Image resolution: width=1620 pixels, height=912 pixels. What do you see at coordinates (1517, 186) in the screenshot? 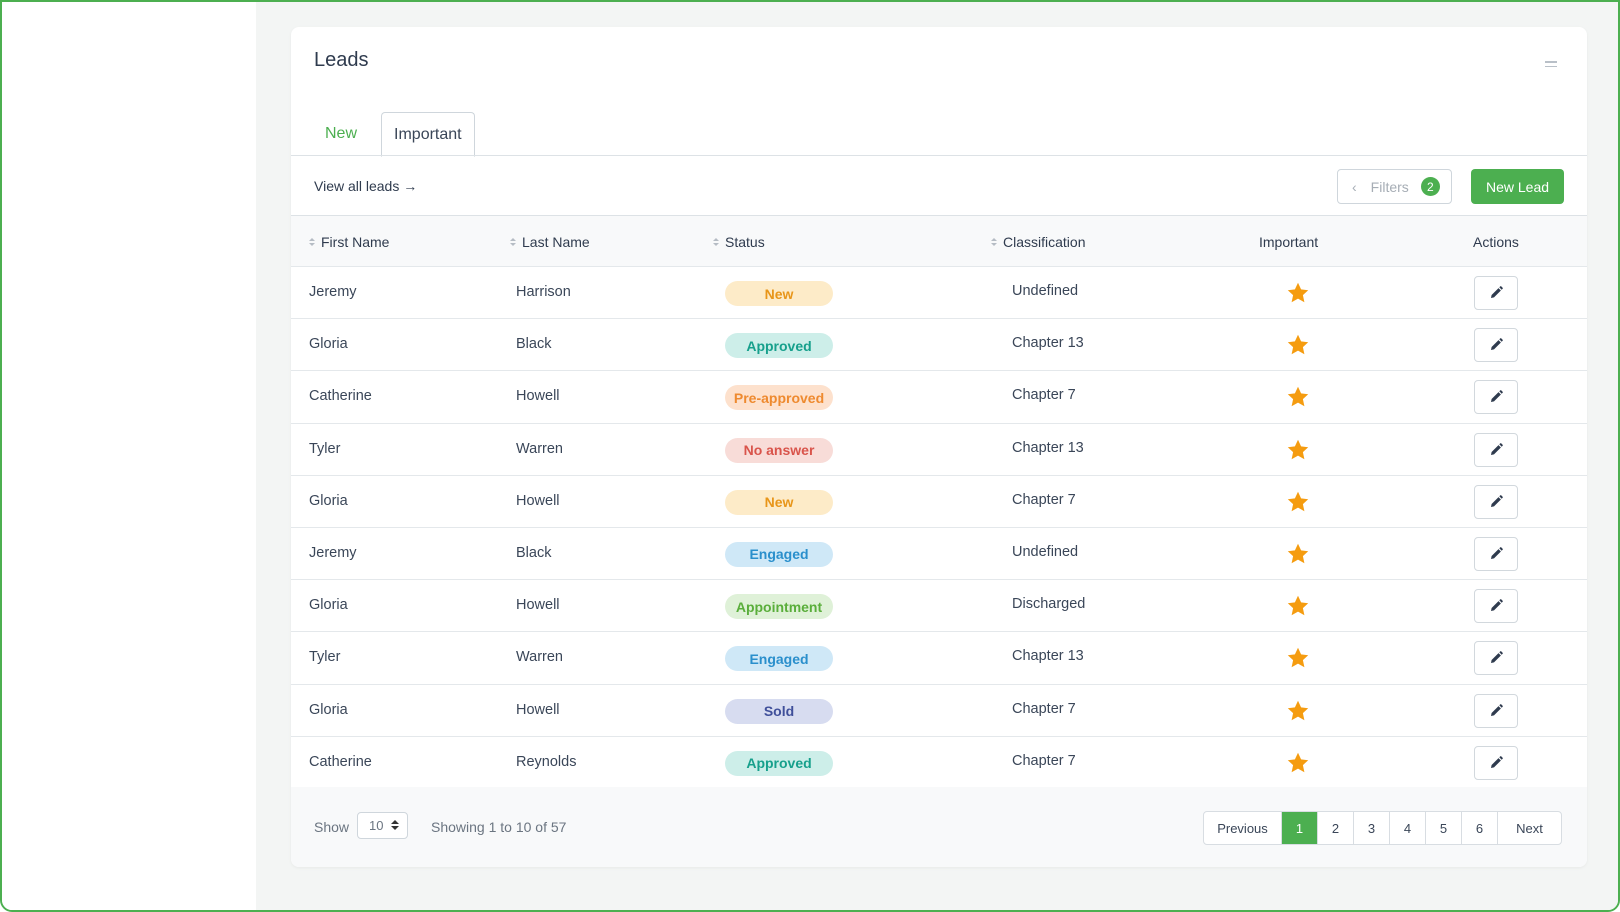
I see `new-lead-button: New Lead` at bounding box center [1517, 186].